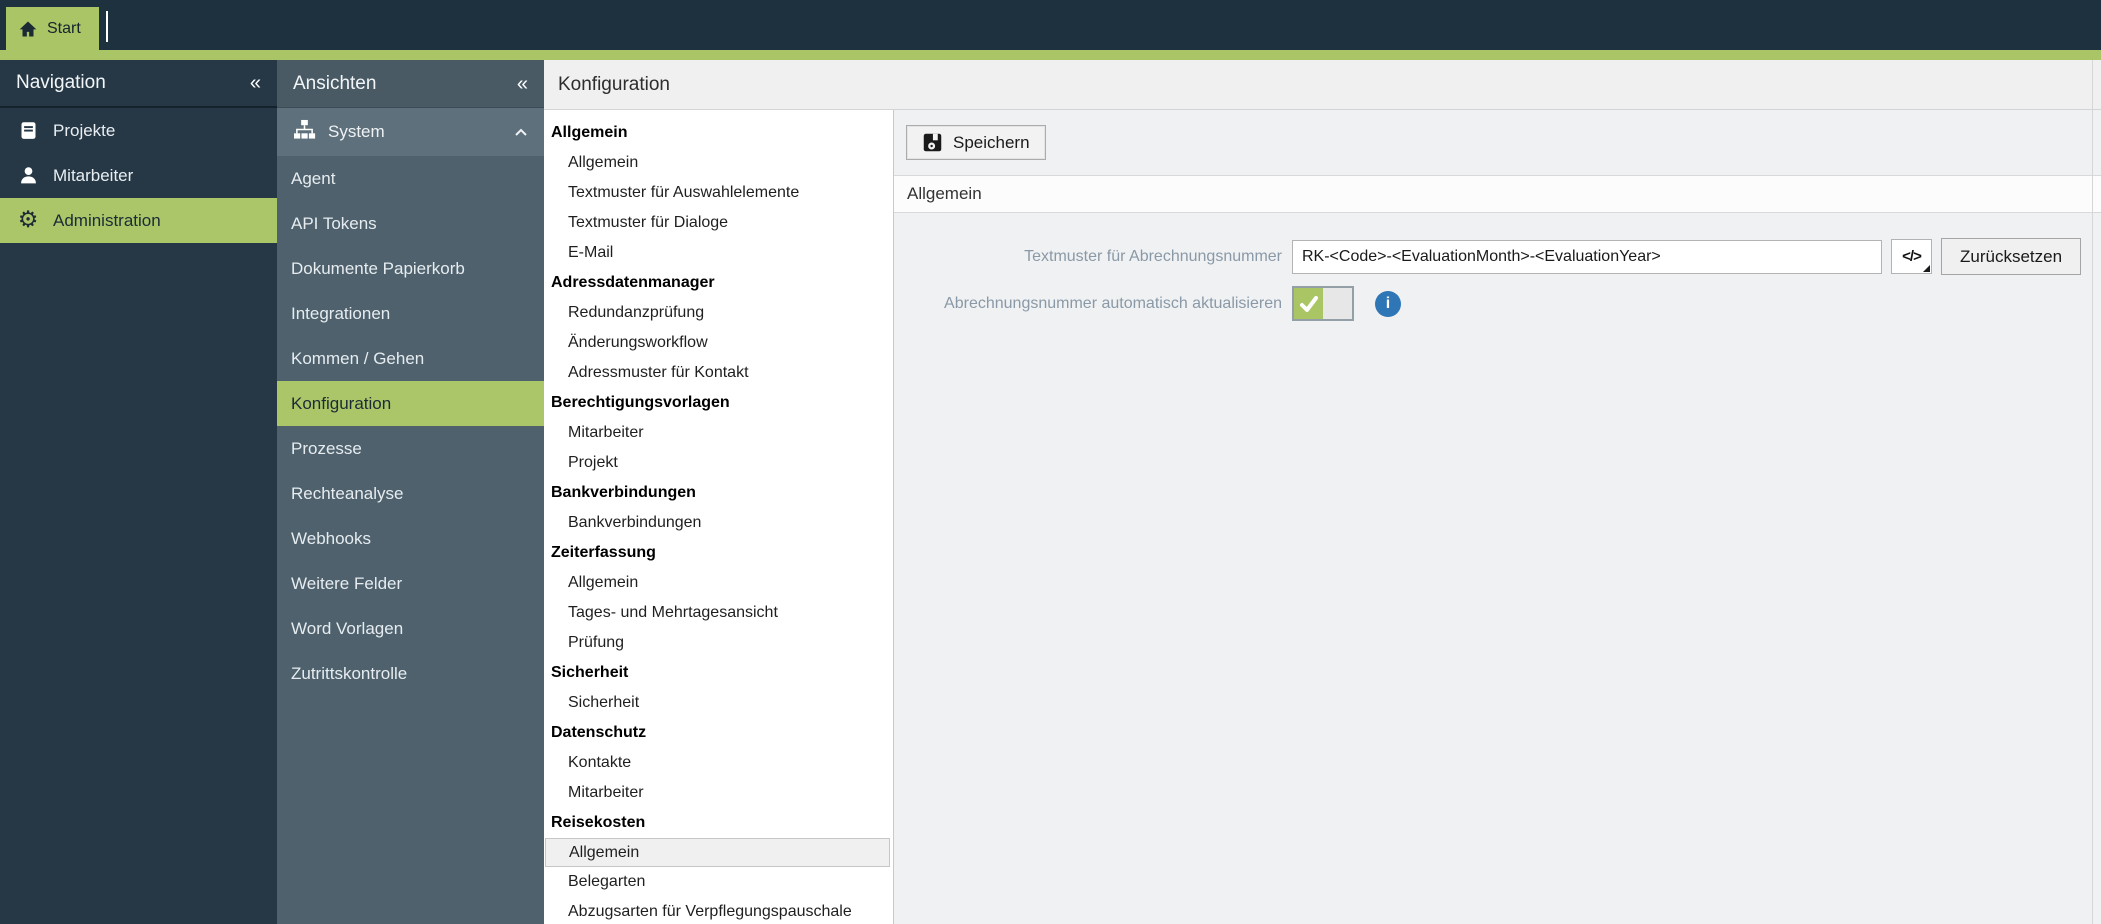 The width and height of the screenshot is (2101, 924). I want to click on tree-section: Zeiterfassung, so click(603, 552).